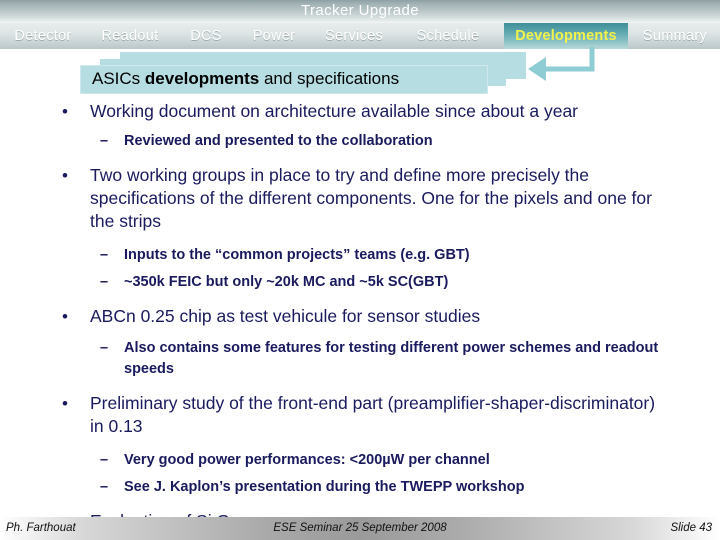 The width and height of the screenshot is (720, 540). Describe the element at coordinates (448, 36) in the screenshot. I see `tab-schedule: Schedule` at that location.